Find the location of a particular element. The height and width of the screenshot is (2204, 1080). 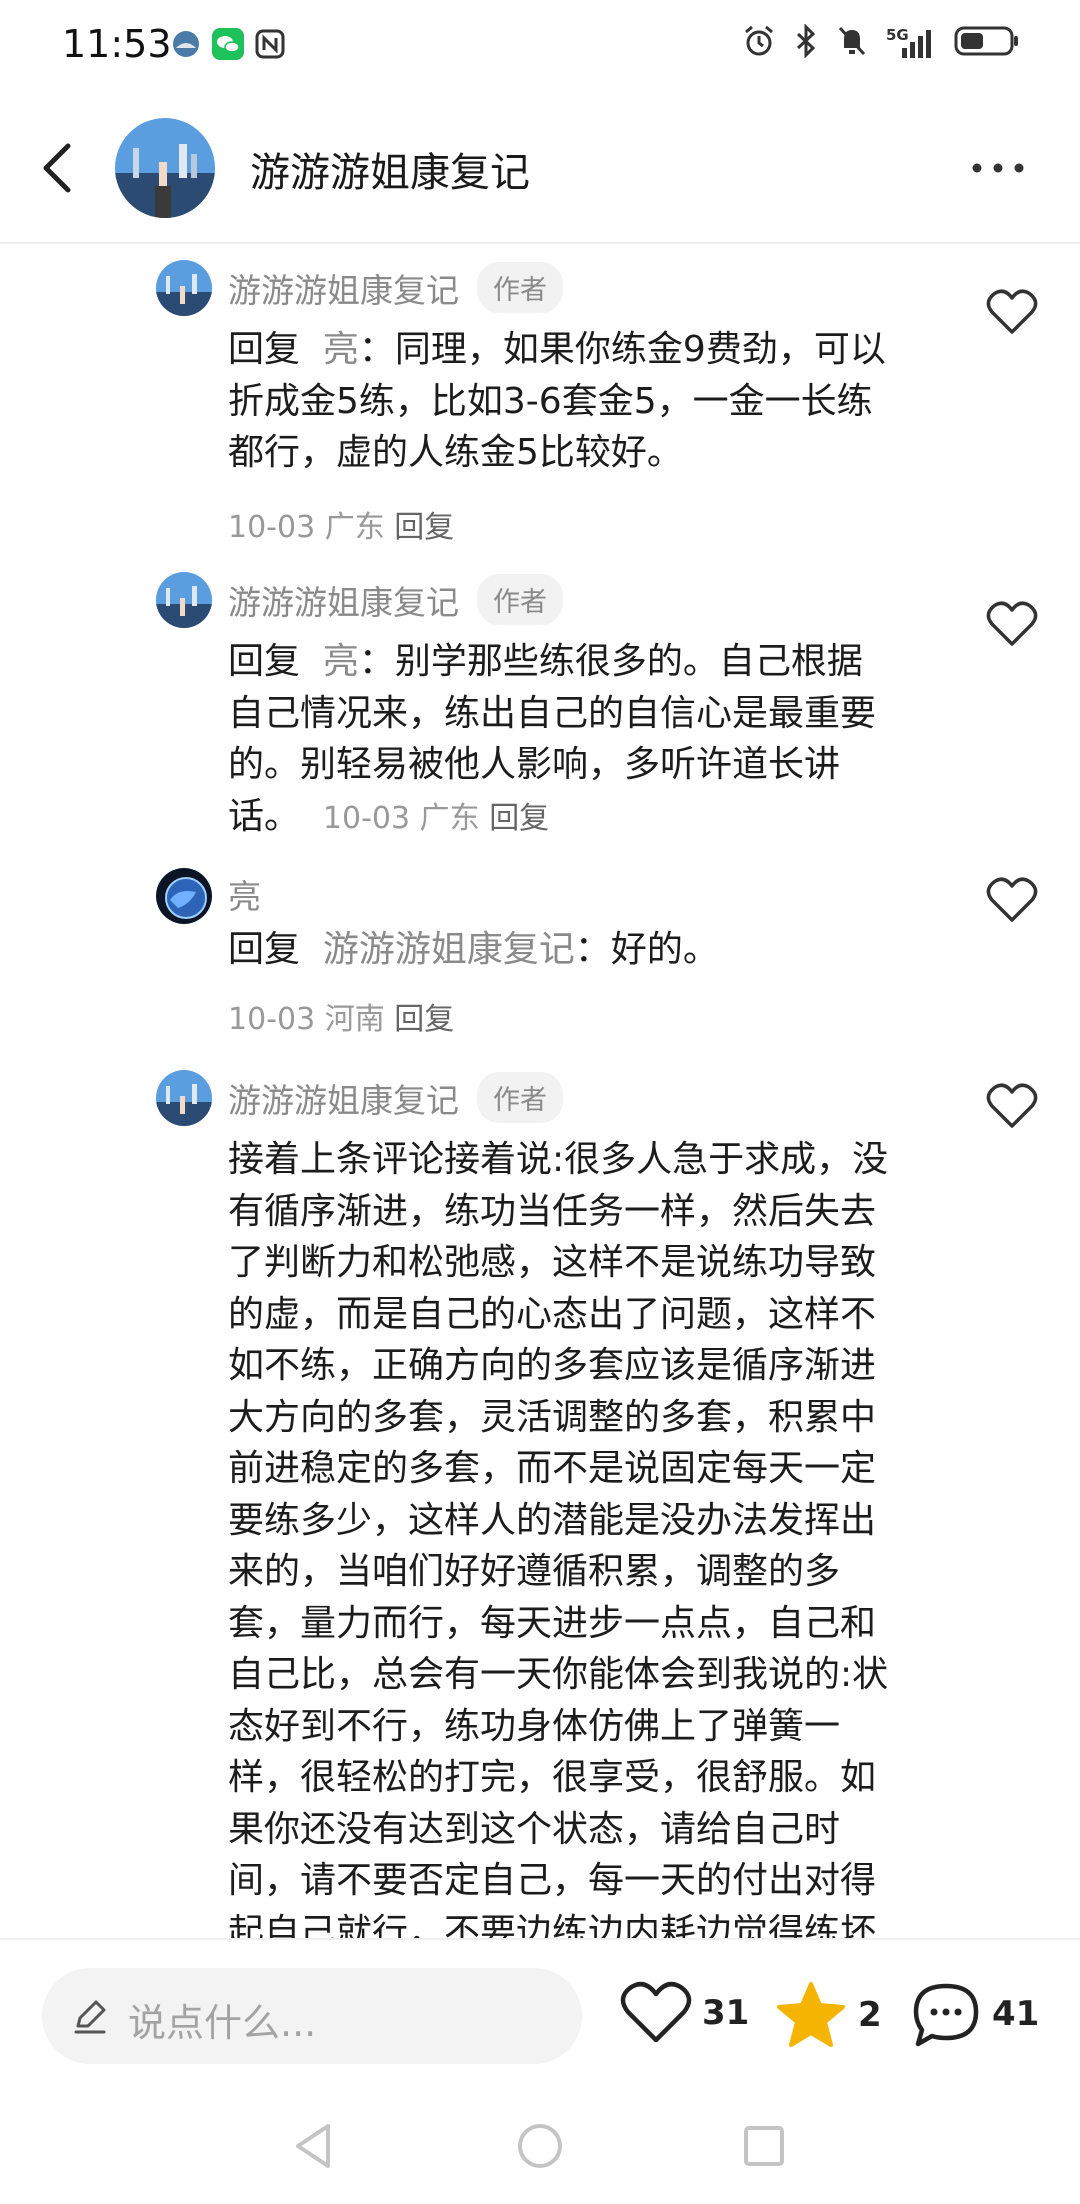

comment-line: 回复 亮：同理，如果你练金9费劲，可以 is located at coordinates (578, 350).